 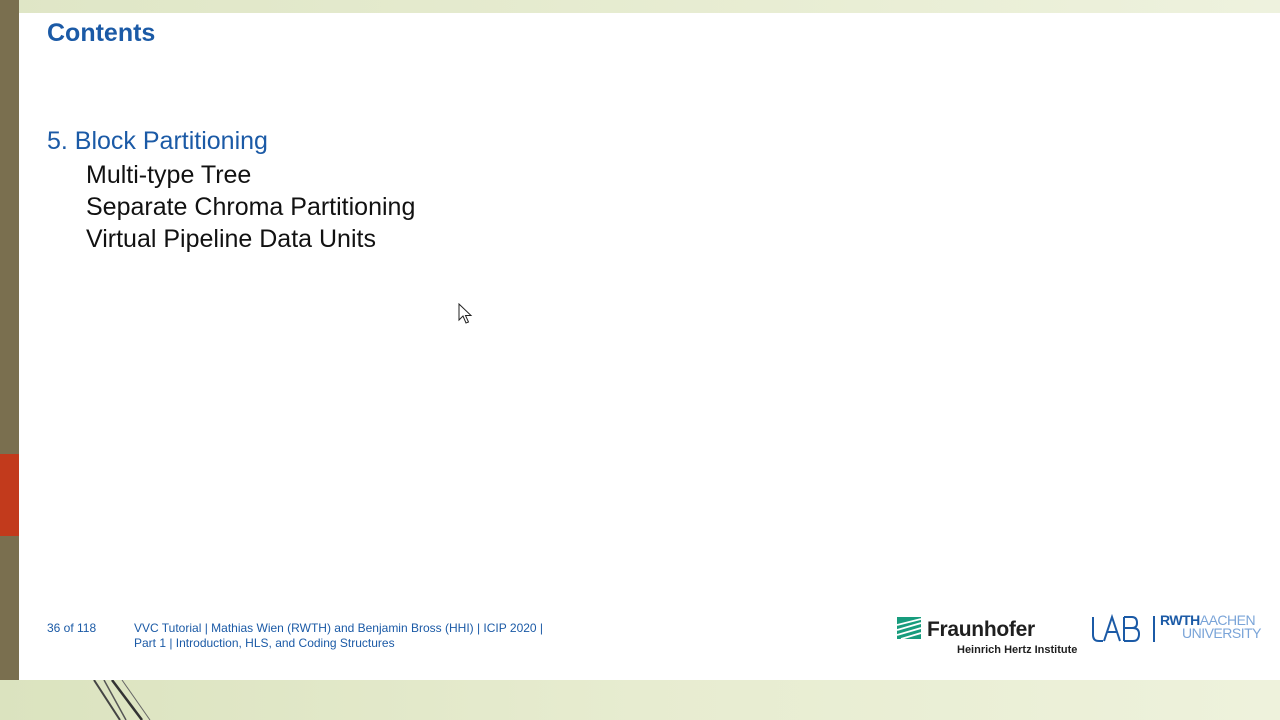 I want to click on toc-item: Separate Chroma Partitioning, so click(x=250, y=207).